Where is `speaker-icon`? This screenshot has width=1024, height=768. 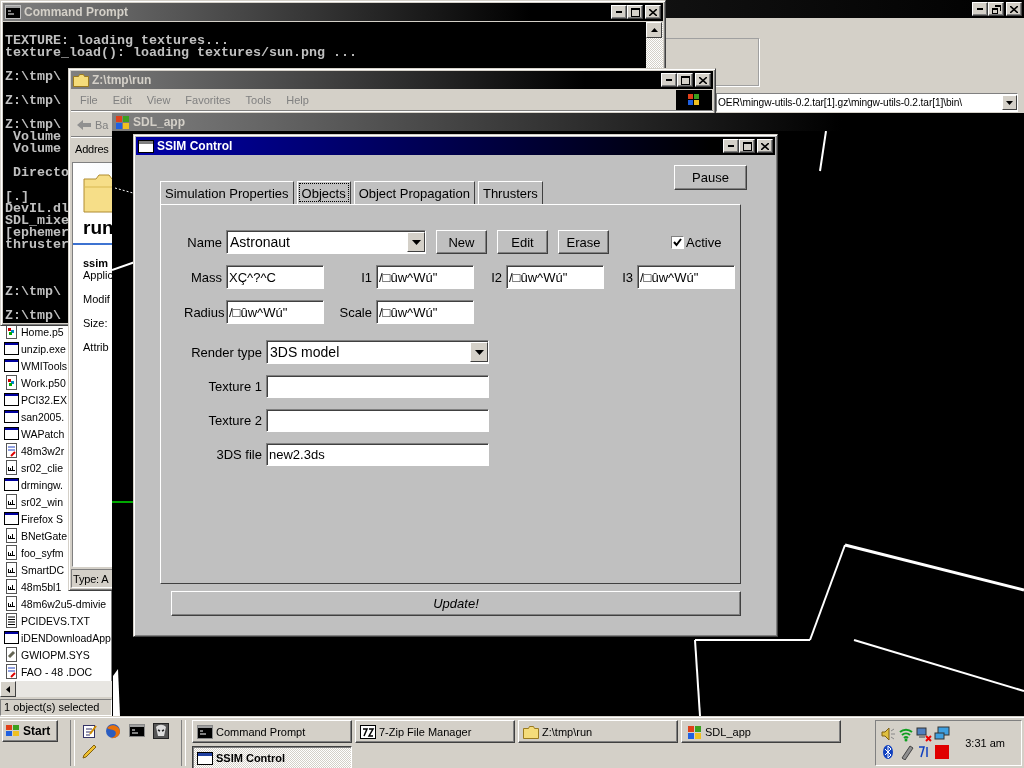 speaker-icon is located at coordinates (888, 734).